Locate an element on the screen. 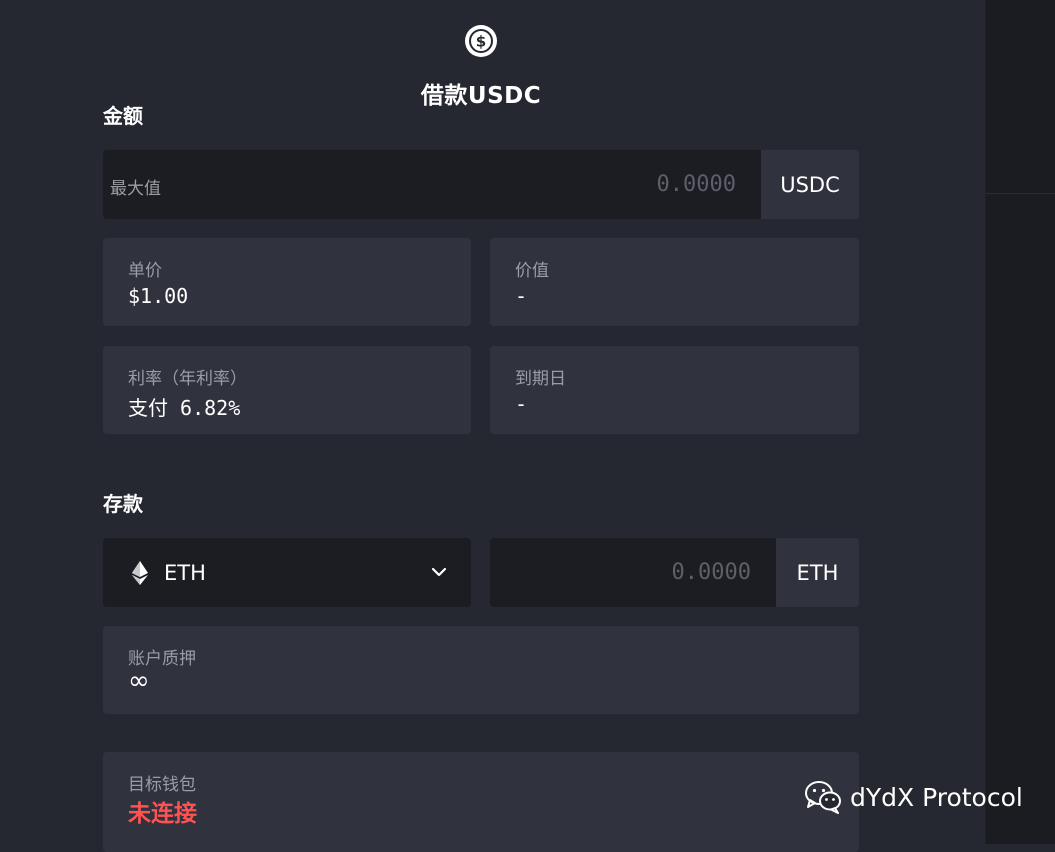  price-card: 单价 $1.00 is located at coordinates (287, 282).